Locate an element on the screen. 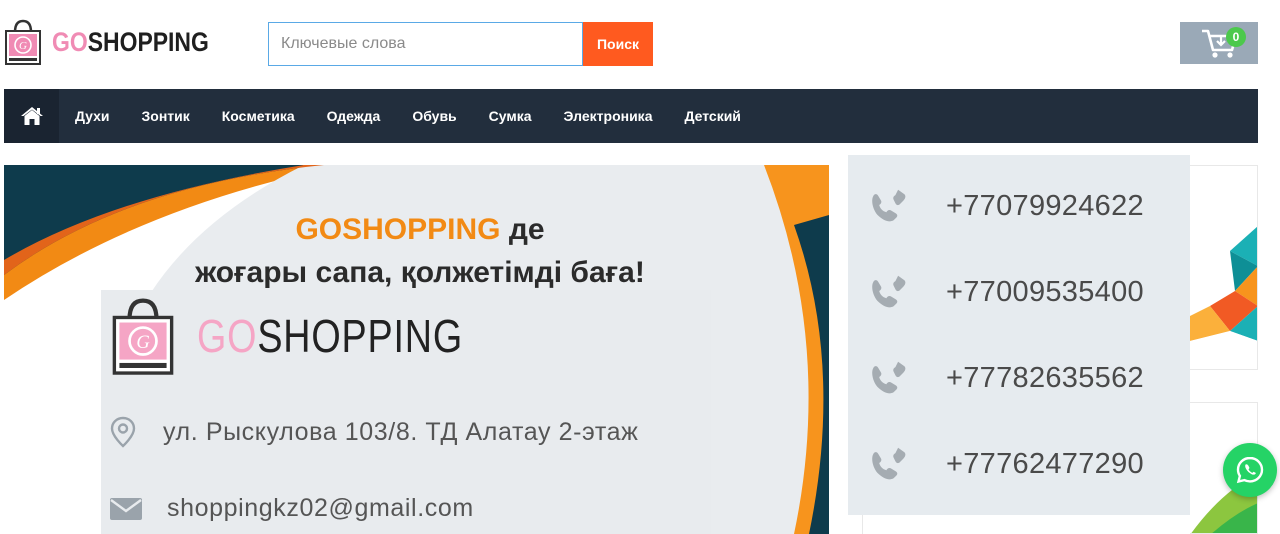  location-icon is located at coordinates (123, 432).